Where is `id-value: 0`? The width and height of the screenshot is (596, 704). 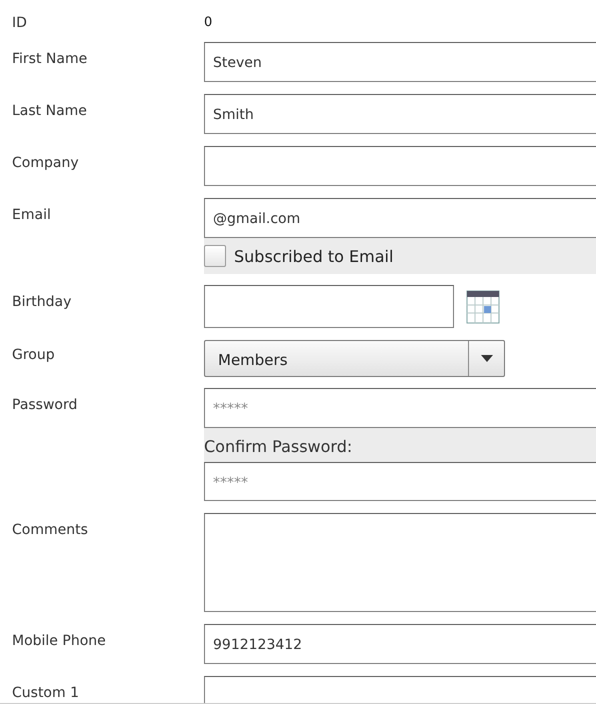
id-value: 0 is located at coordinates (209, 23).